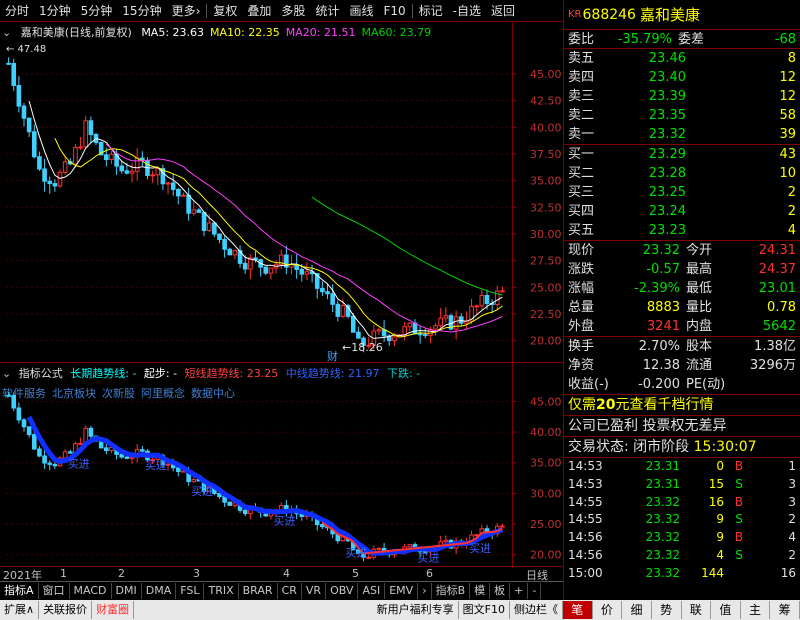 This screenshot has height=620, width=800. Describe the element at coordinates (682, 154) in the screenshot. I see `buy-row-0: 买一 23.29 43` at that location.